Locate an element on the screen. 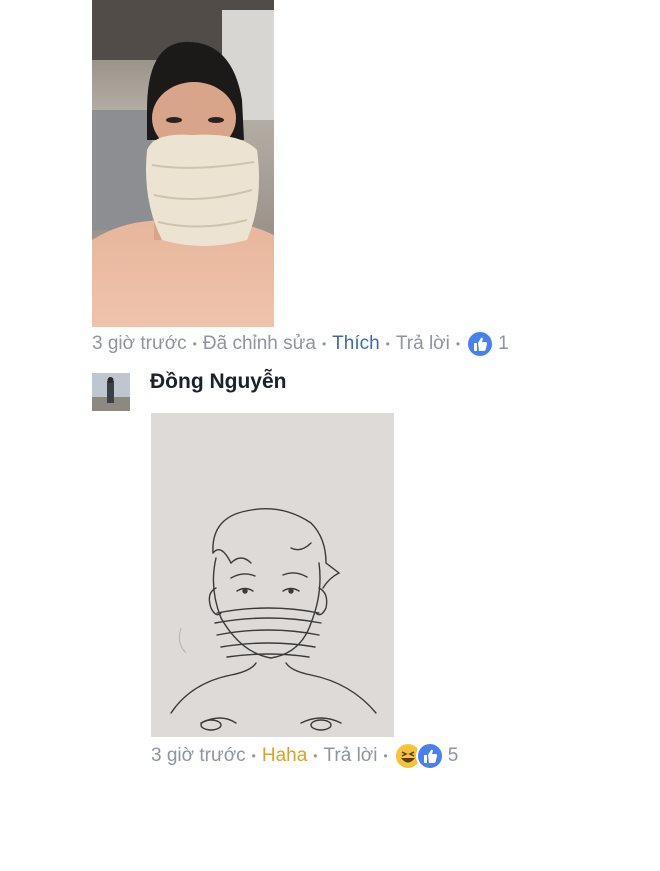  drawing-image is located at coordinates (272, 575).